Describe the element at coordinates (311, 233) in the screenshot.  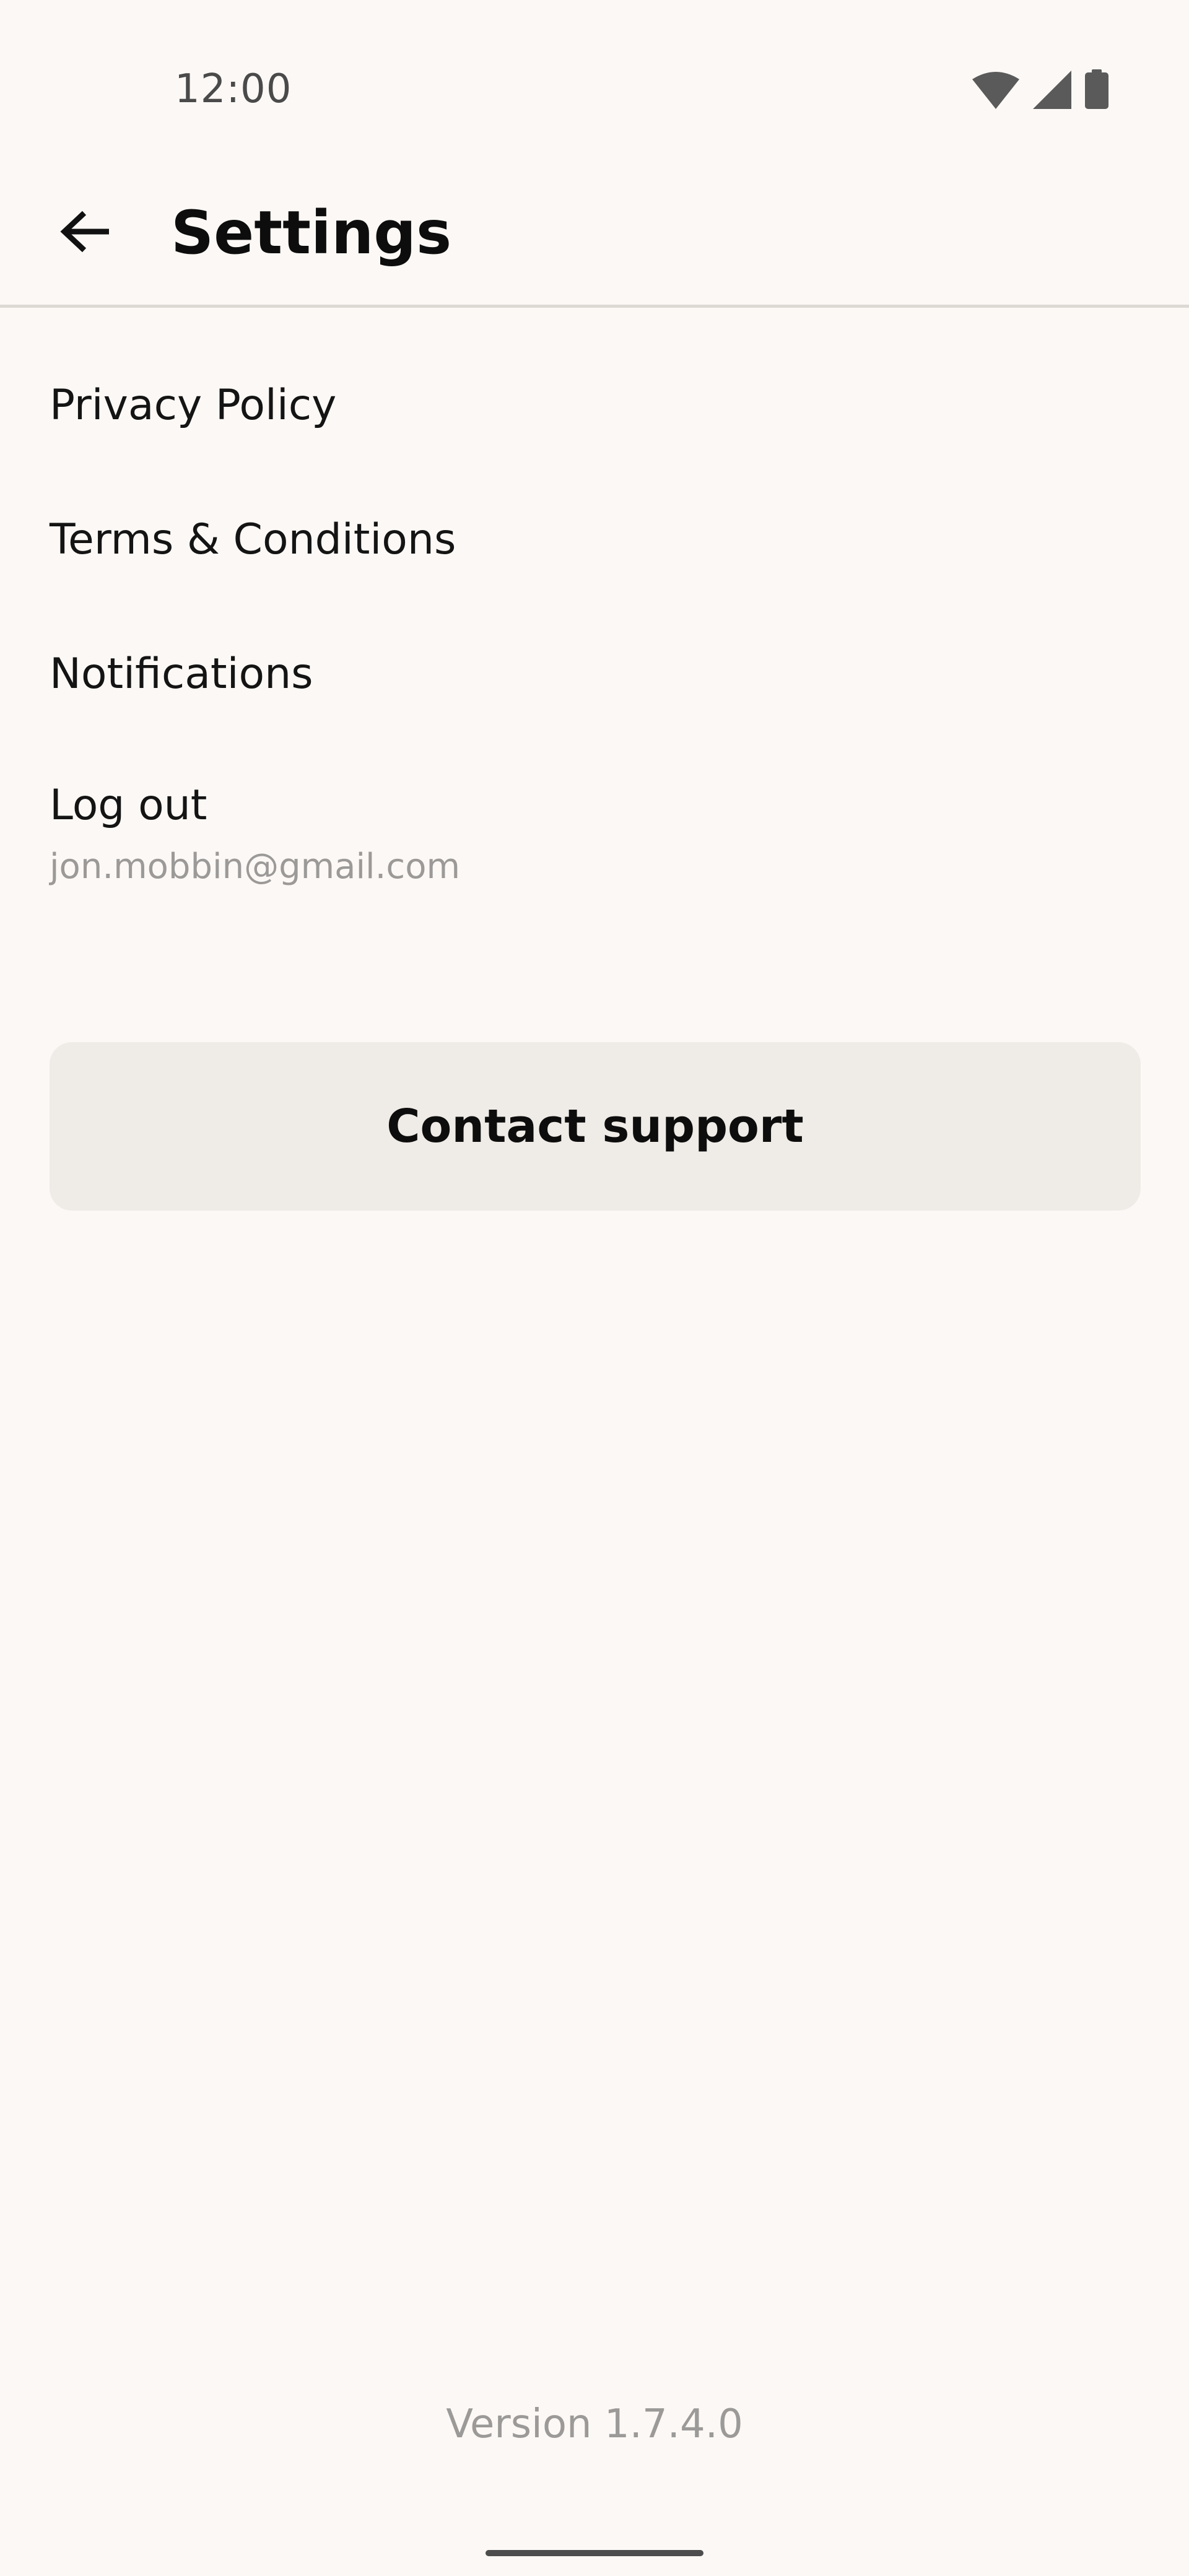
I see `page-title: Settings` at that location.